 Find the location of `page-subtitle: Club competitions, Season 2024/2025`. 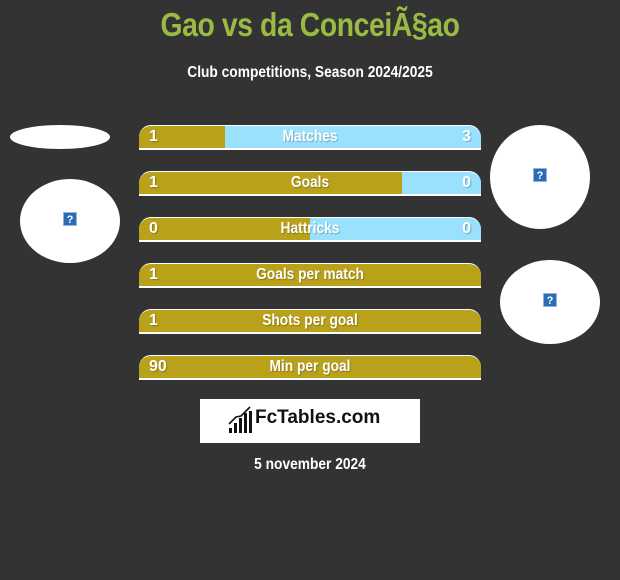

page-subtitle: Club competitions, Season 2024/2025 is located at coordinates (310, 72).